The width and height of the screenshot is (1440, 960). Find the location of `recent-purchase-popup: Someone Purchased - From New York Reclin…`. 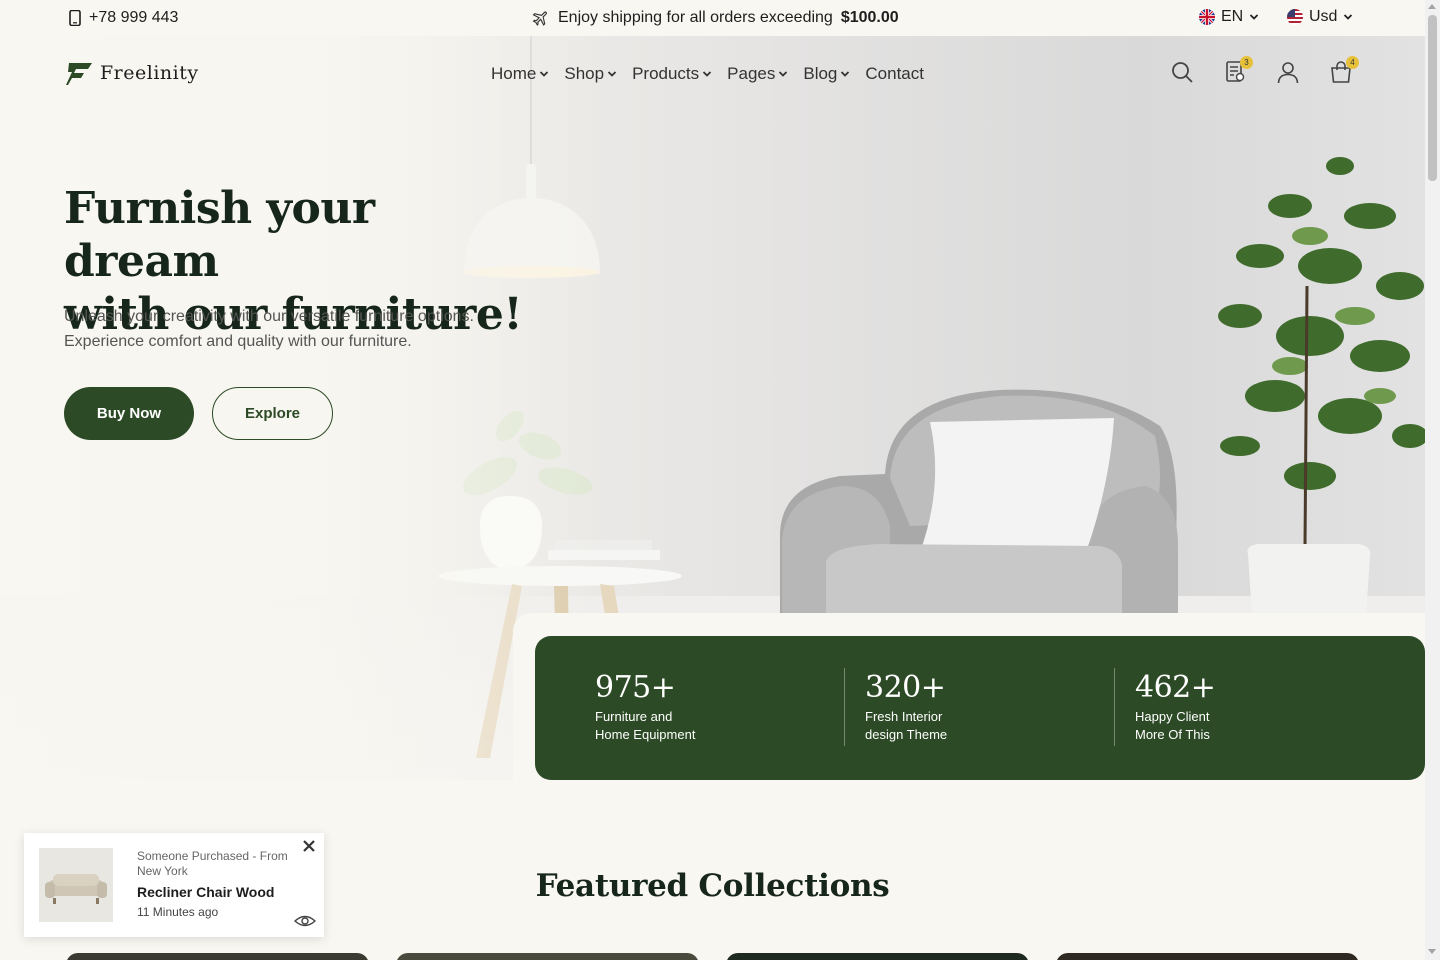

recent-purchase-popup: Someone Purchased - From New York Reclin… is located at coordinates (174, 885).